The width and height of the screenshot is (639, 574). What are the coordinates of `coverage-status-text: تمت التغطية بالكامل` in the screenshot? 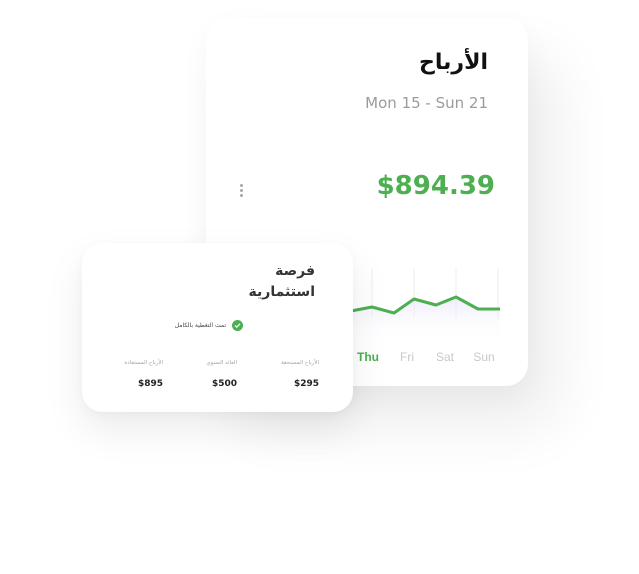 It's located at (200, 325).